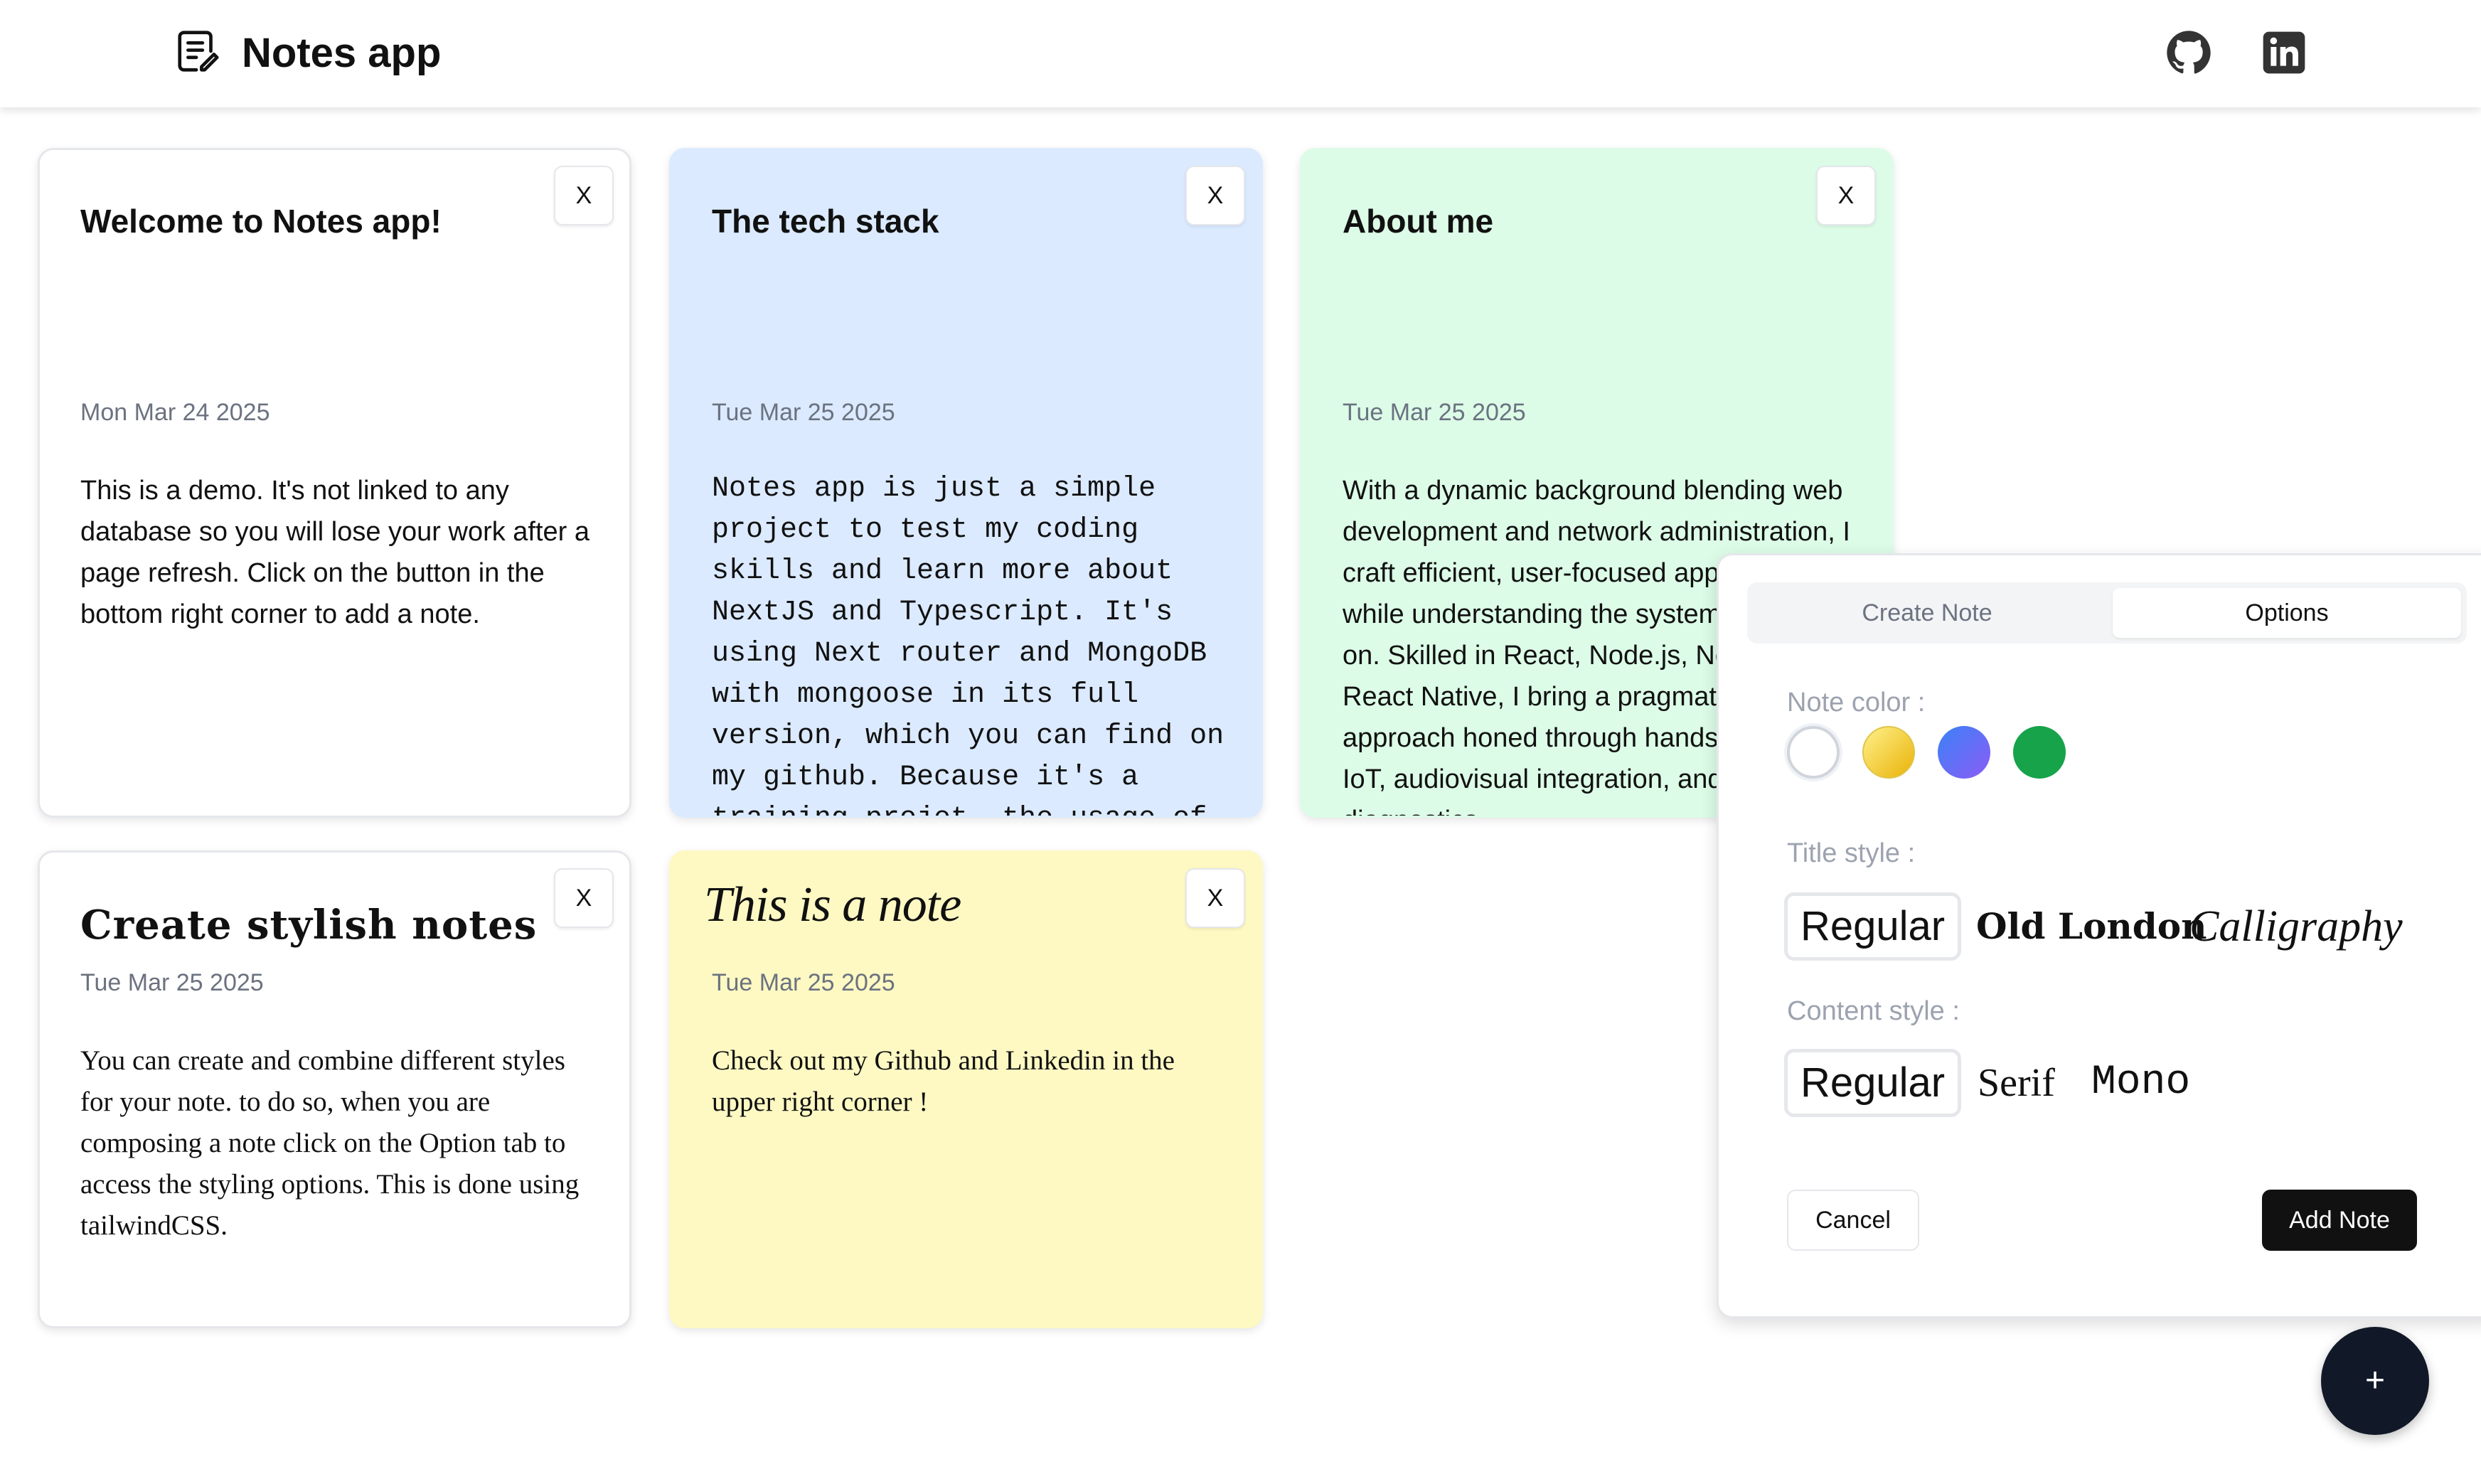 This screenshot has height=1484, width=2481. Describe the element at coordinates (825, 221) in the screenshot. I see `note-title: The tech stack` at that location.